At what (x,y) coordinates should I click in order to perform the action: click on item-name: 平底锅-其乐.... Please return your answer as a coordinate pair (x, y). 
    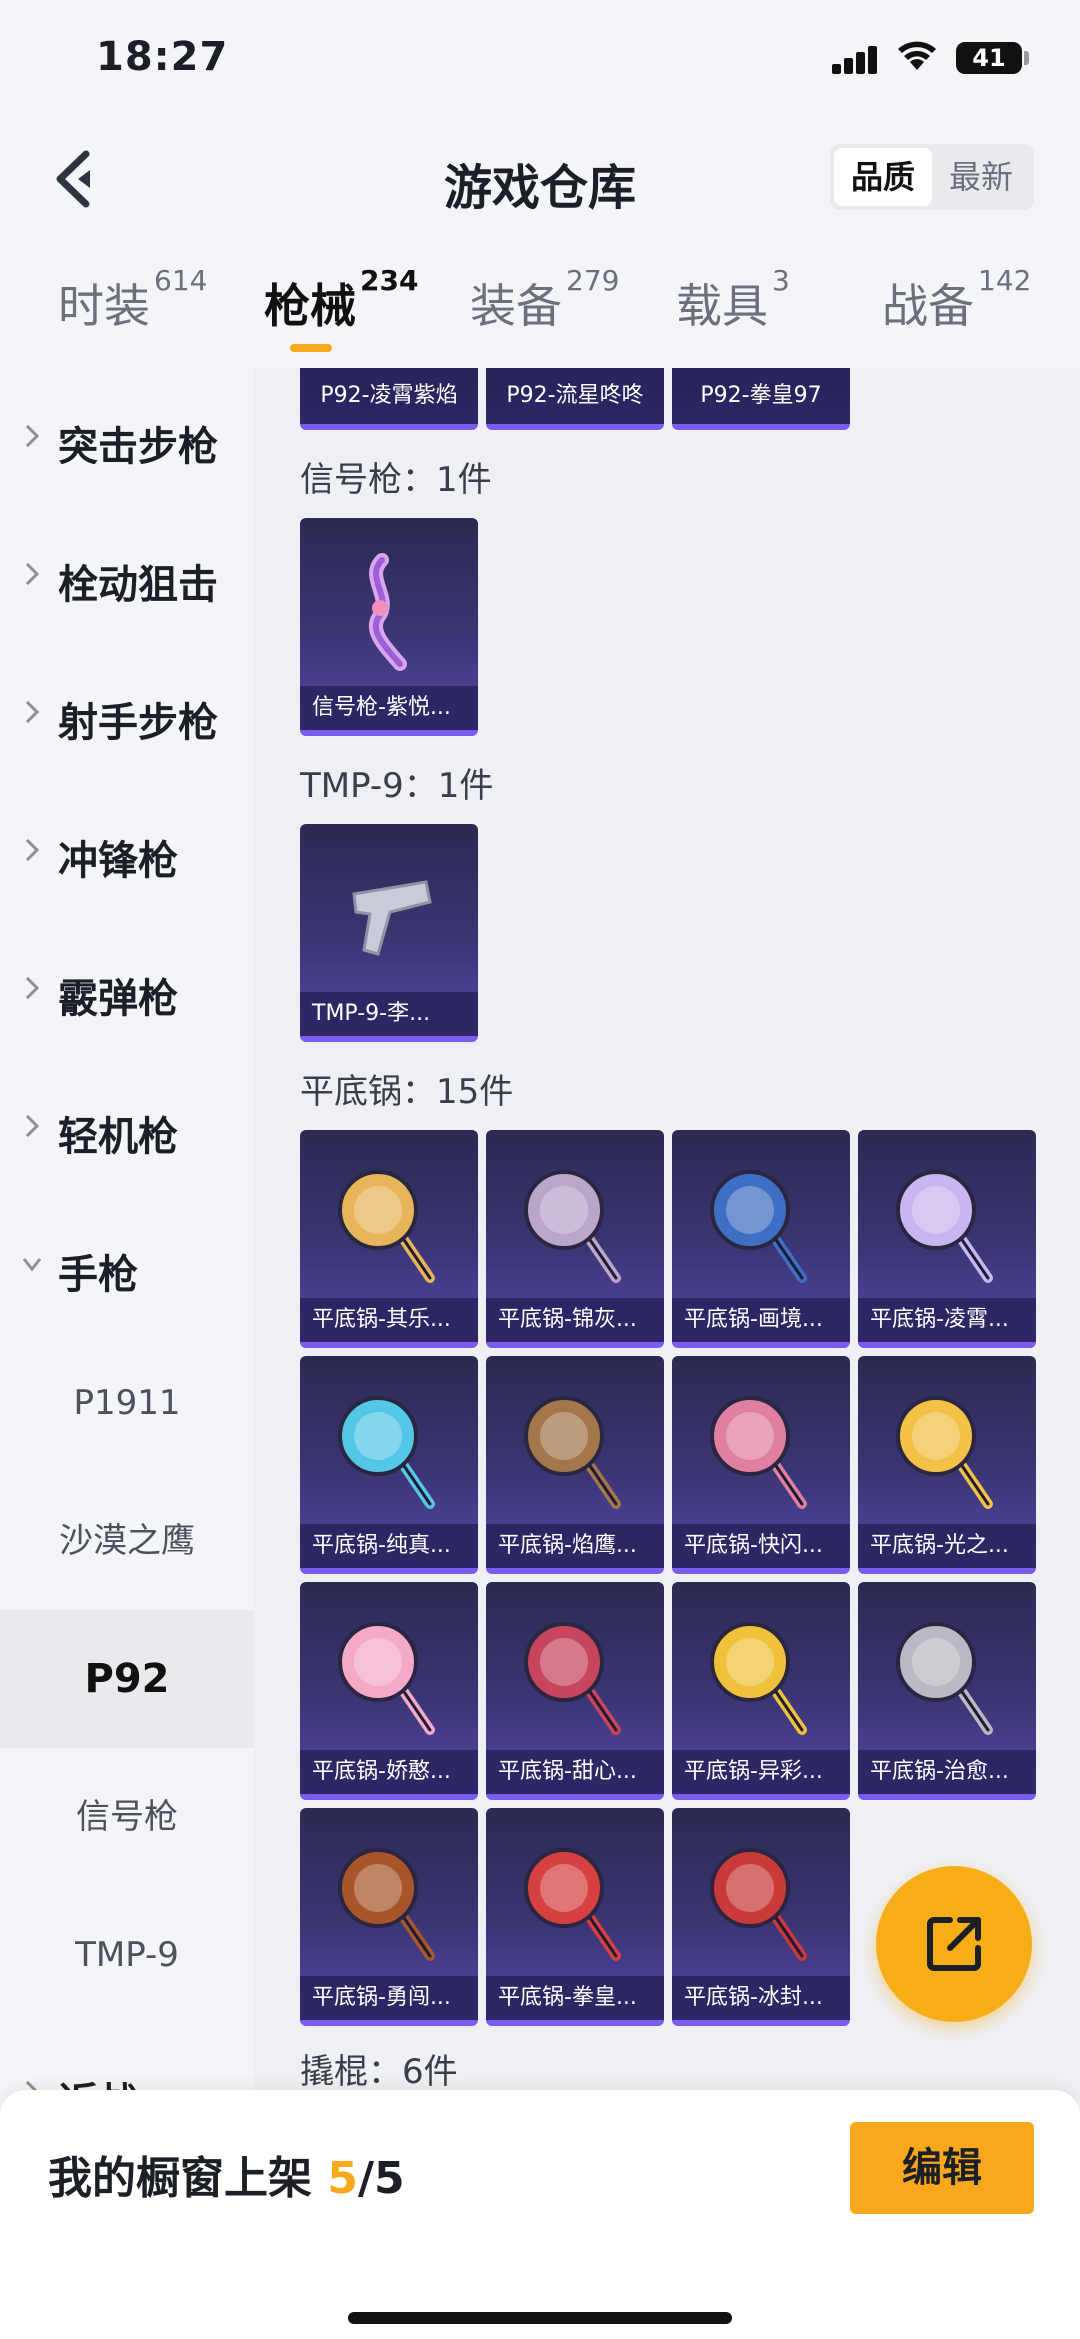
    Looking at the image, I should click on (389, 1320).